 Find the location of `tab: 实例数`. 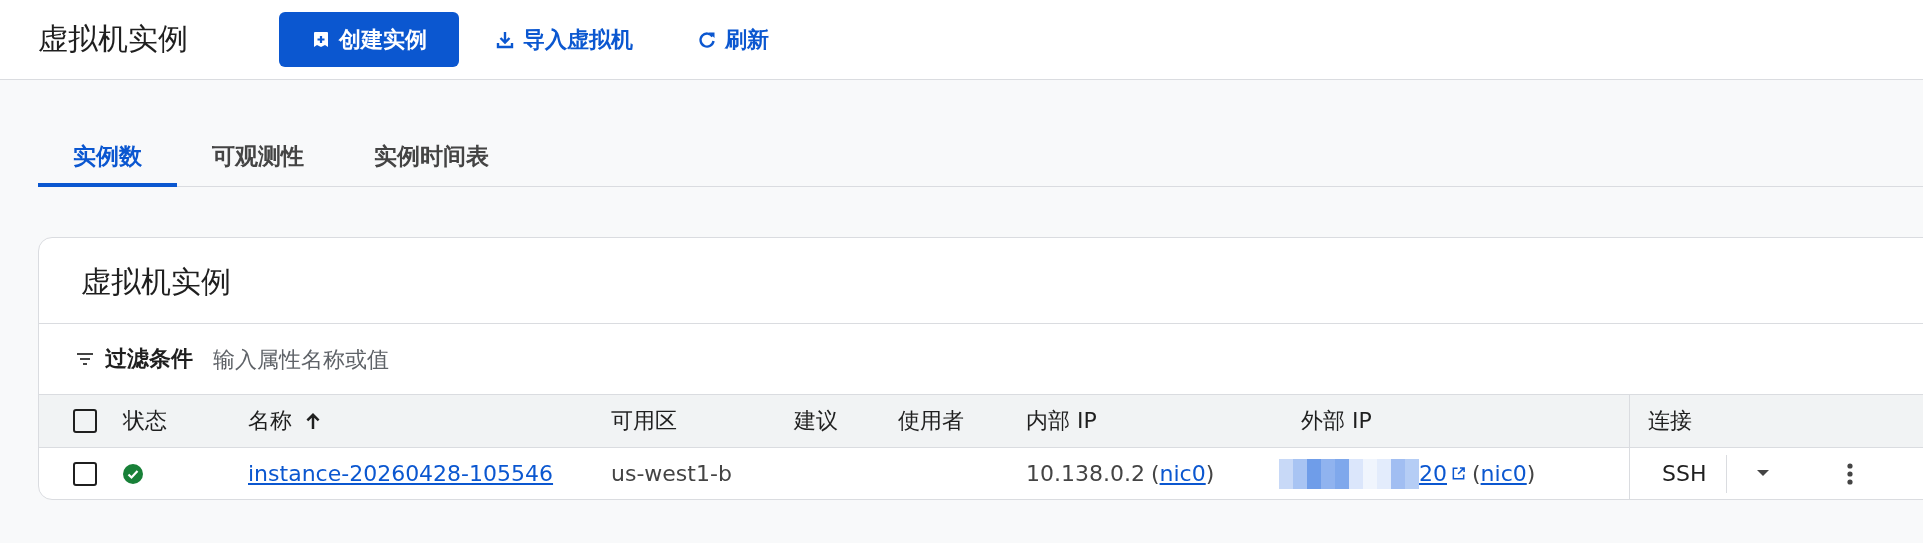

tab: 实例数 is located at coordinates (107, 158).